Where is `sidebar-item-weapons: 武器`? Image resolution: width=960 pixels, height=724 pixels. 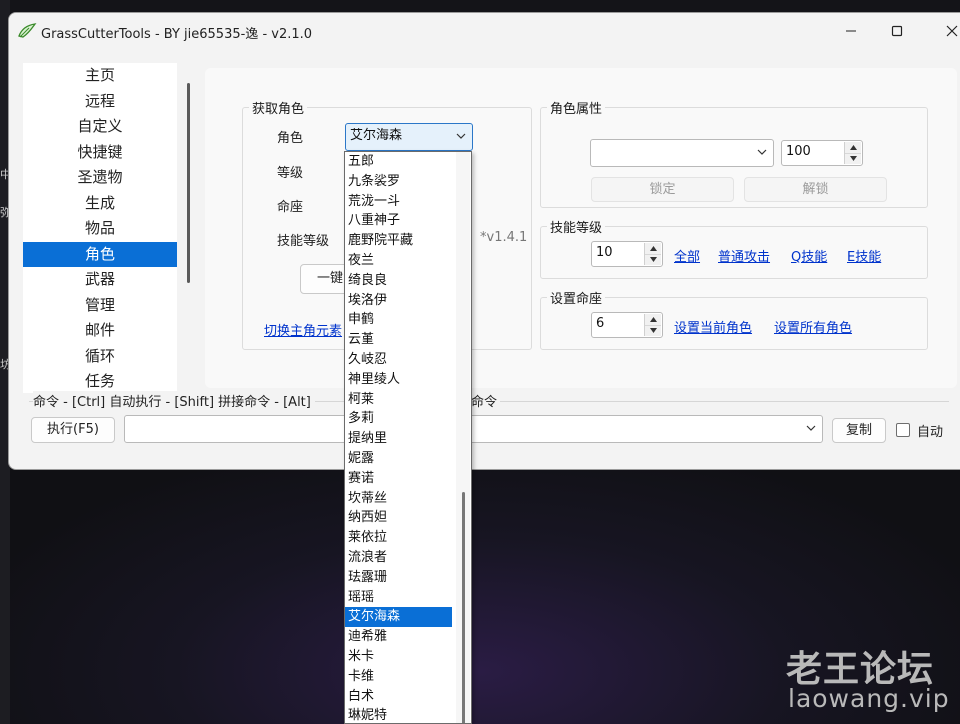
sidebar-item-weapons: 武器 is located at coordinates (100, 280).